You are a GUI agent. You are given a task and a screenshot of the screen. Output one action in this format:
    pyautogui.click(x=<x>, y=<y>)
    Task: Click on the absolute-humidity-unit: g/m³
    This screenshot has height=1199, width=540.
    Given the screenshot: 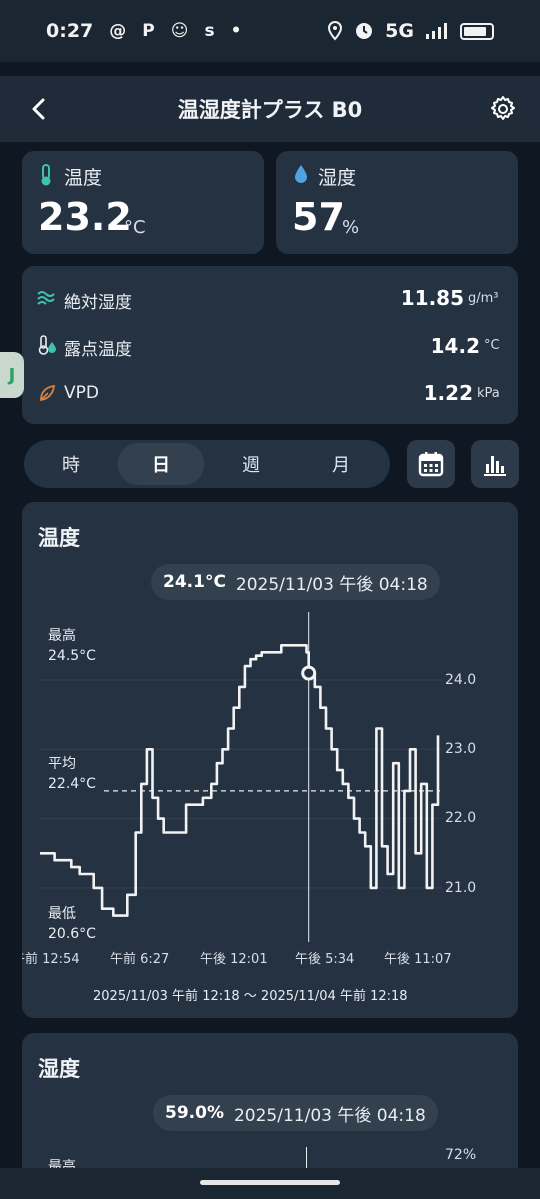 What is the action you would take?
    pyautogui.click(x=483, y=298)
    